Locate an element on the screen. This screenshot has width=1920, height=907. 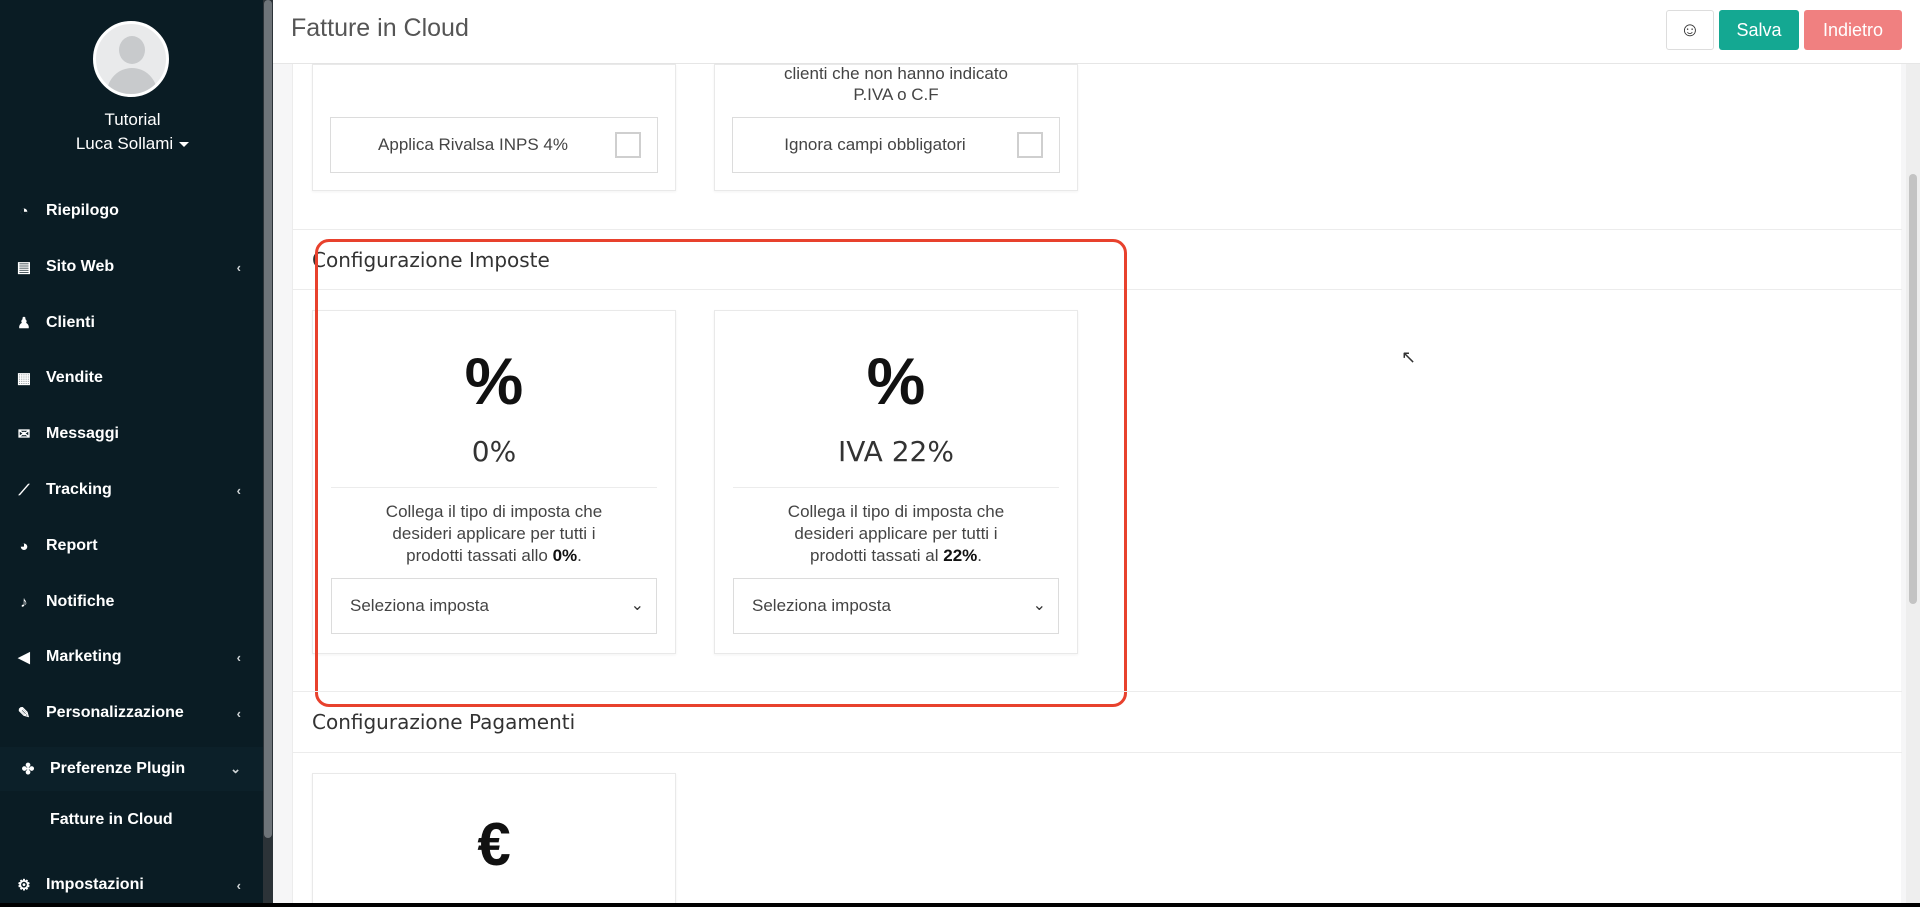
sidebar-item-clienti: ♟ Clienti is located at coordinates (131, 323).